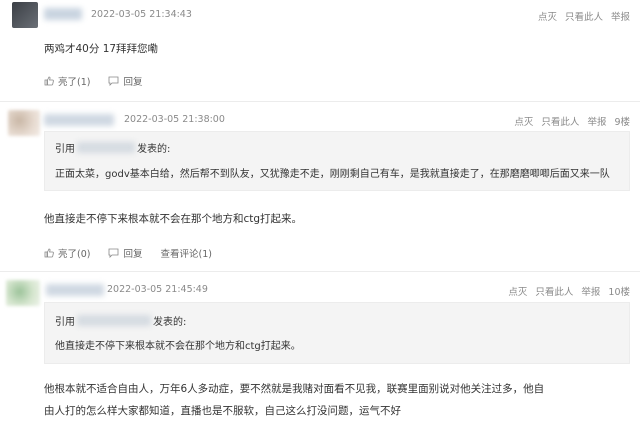 The height and width of the screenshot is (428, 640). I want to click on like-button: 亮了(0), so click(67, 253).